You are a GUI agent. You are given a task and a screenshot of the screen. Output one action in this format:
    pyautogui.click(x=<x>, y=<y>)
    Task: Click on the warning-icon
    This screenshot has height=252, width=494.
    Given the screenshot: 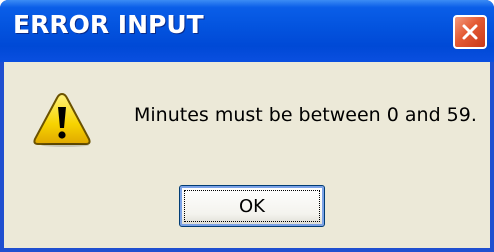 What is the action you would take?
    pyautogui.click(x=62, y=119)
    